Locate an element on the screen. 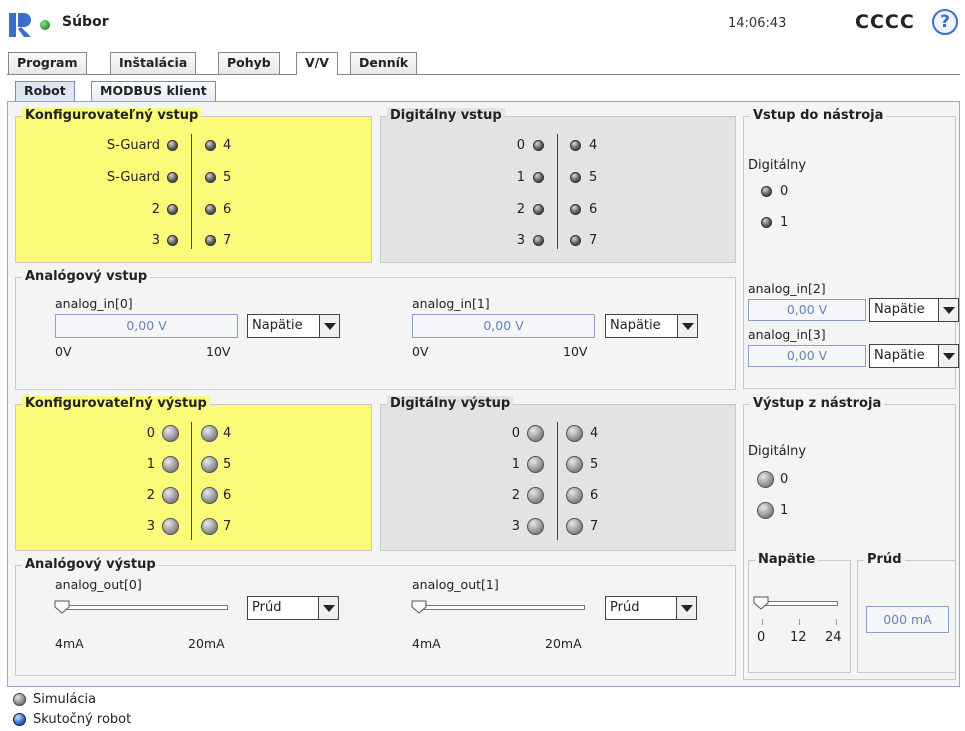  analog-out-1-mode-value: Prúd is located at coordinates (625, 607).